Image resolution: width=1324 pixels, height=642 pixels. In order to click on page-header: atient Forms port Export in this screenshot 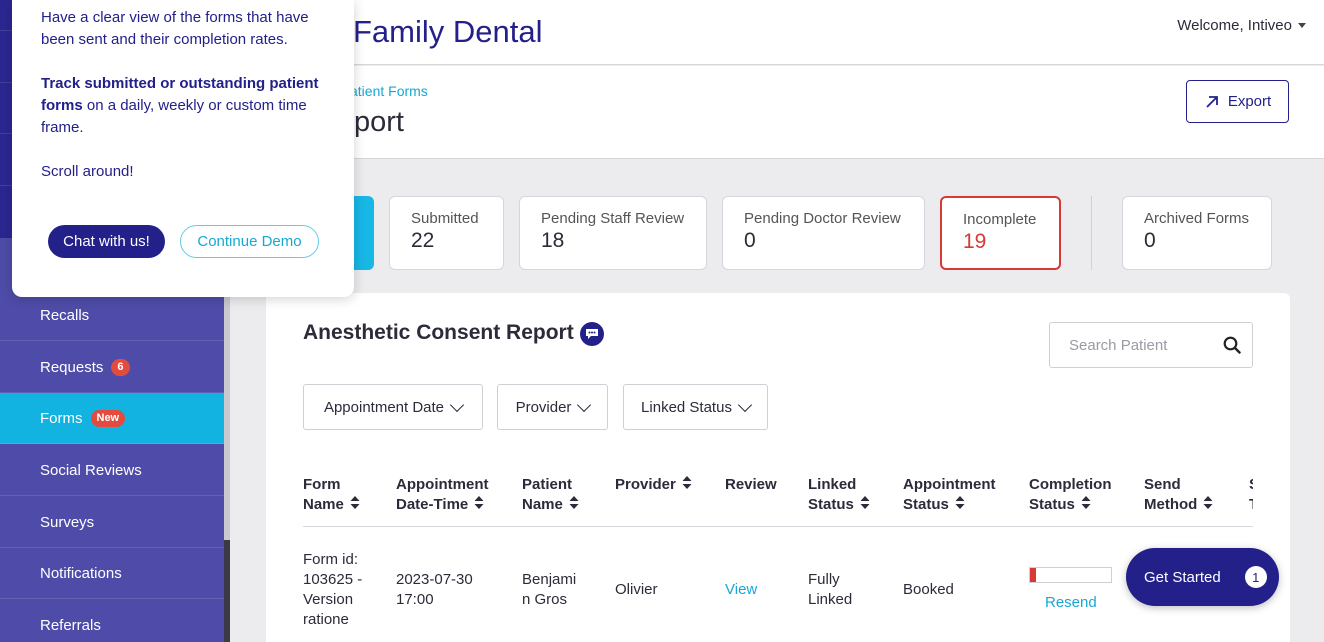, I will do `click(777, 112)`.